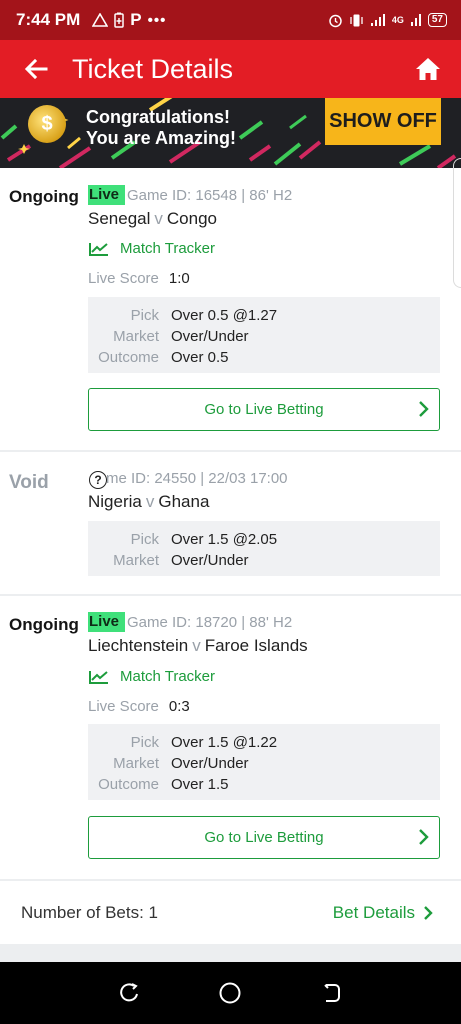  I want to click on outcome-value: Over 0.5, so click(200, 357).